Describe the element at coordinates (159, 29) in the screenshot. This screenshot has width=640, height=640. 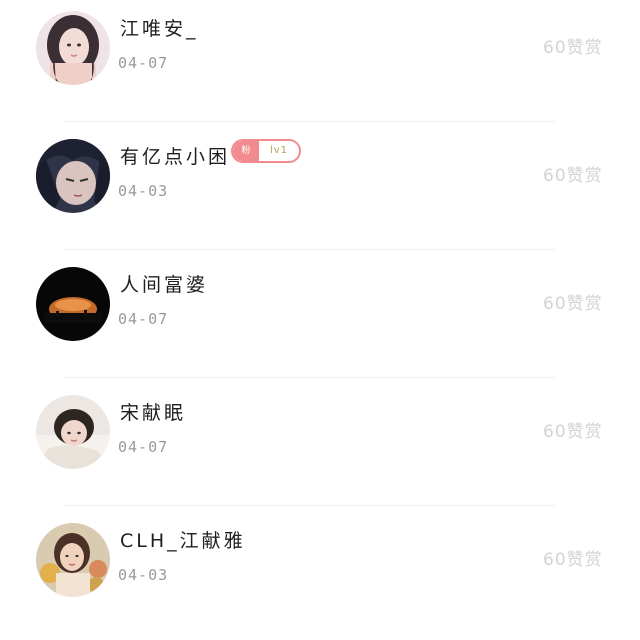
I see `username: 江唯安_` at that location.